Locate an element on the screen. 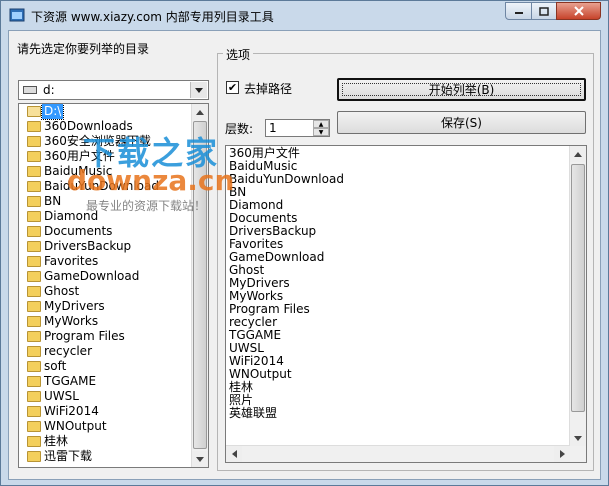 This screenshot has width=609, height=486. directory-item-label: MyWorks is located at coordinates (71, 321).